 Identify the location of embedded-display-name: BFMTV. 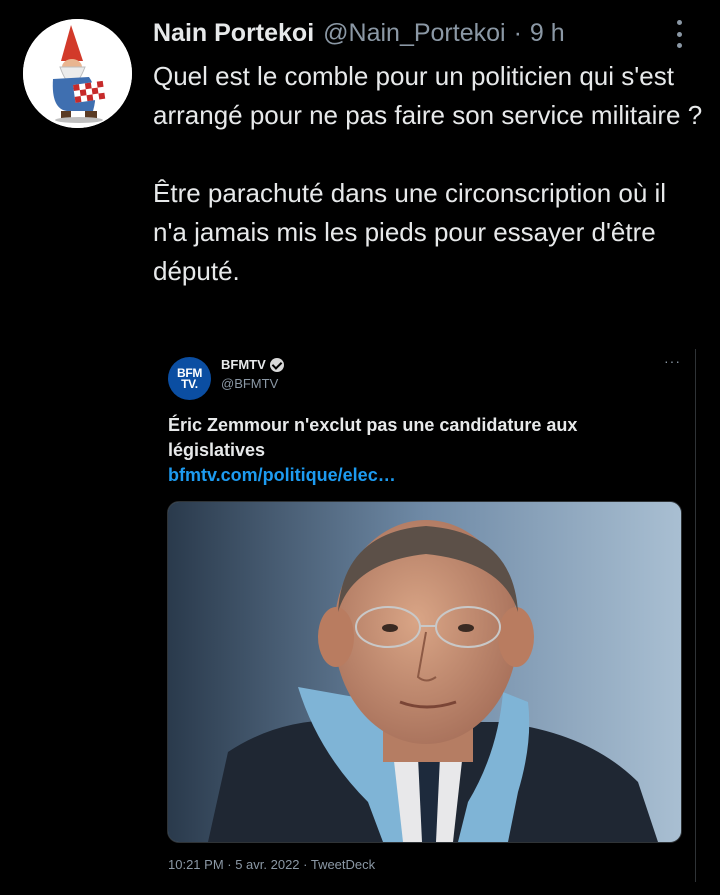
(252, 364).